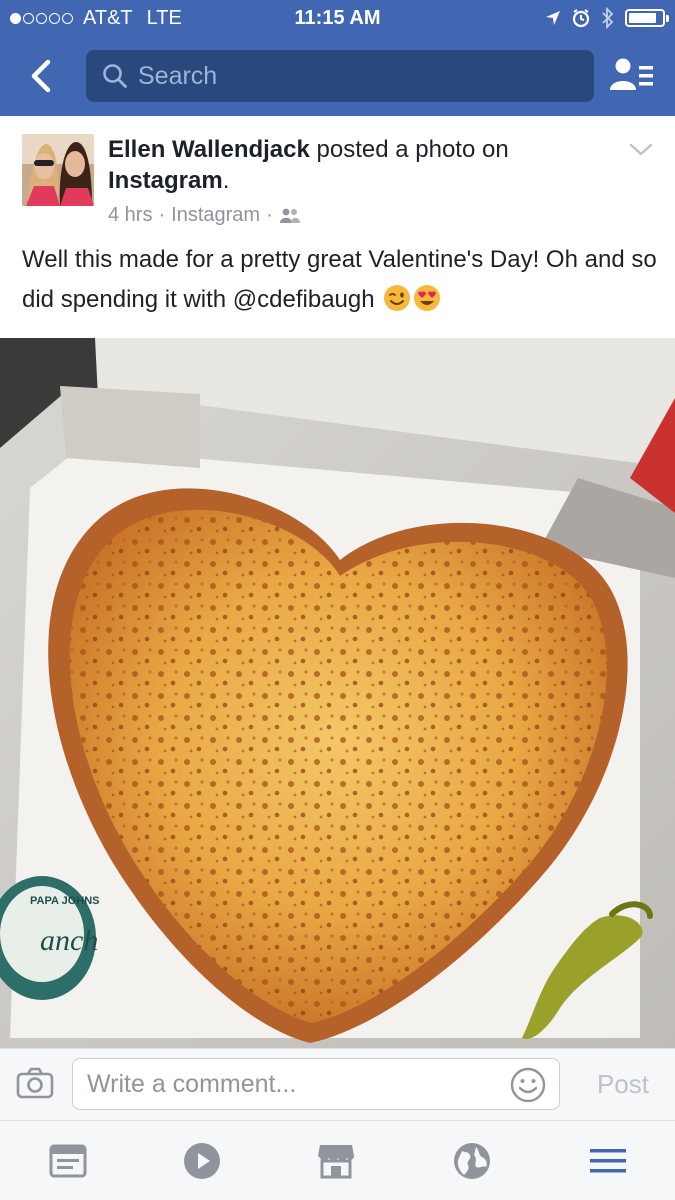 This screenshot has width=675, height=1200. I want to click on comment-box, so click(316, 1084).